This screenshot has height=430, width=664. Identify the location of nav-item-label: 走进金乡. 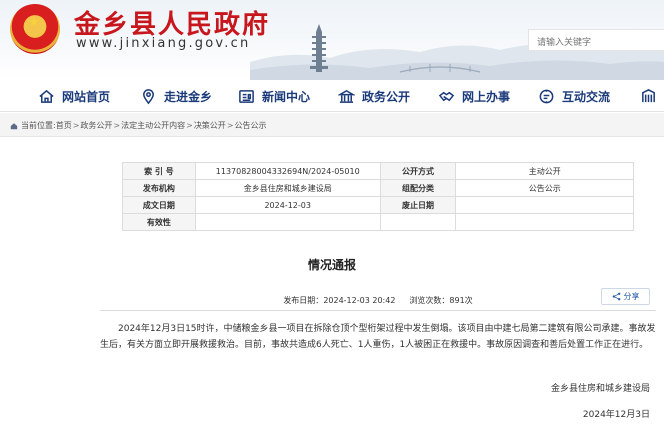
(188, 96).